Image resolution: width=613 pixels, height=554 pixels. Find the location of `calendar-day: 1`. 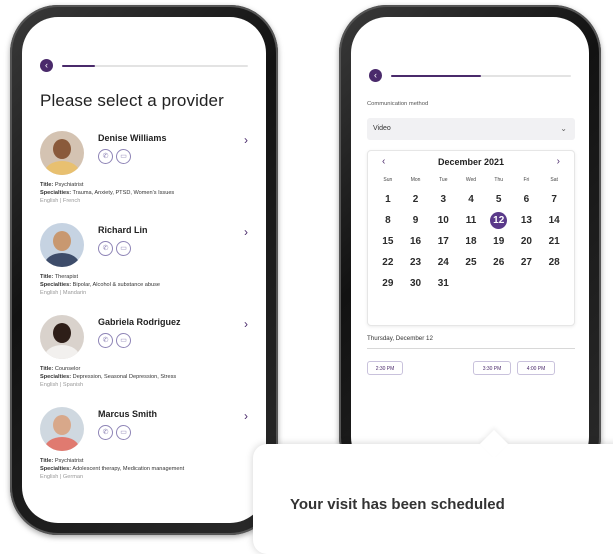

calendar-day: 1 is located at coordinates (388, 199).